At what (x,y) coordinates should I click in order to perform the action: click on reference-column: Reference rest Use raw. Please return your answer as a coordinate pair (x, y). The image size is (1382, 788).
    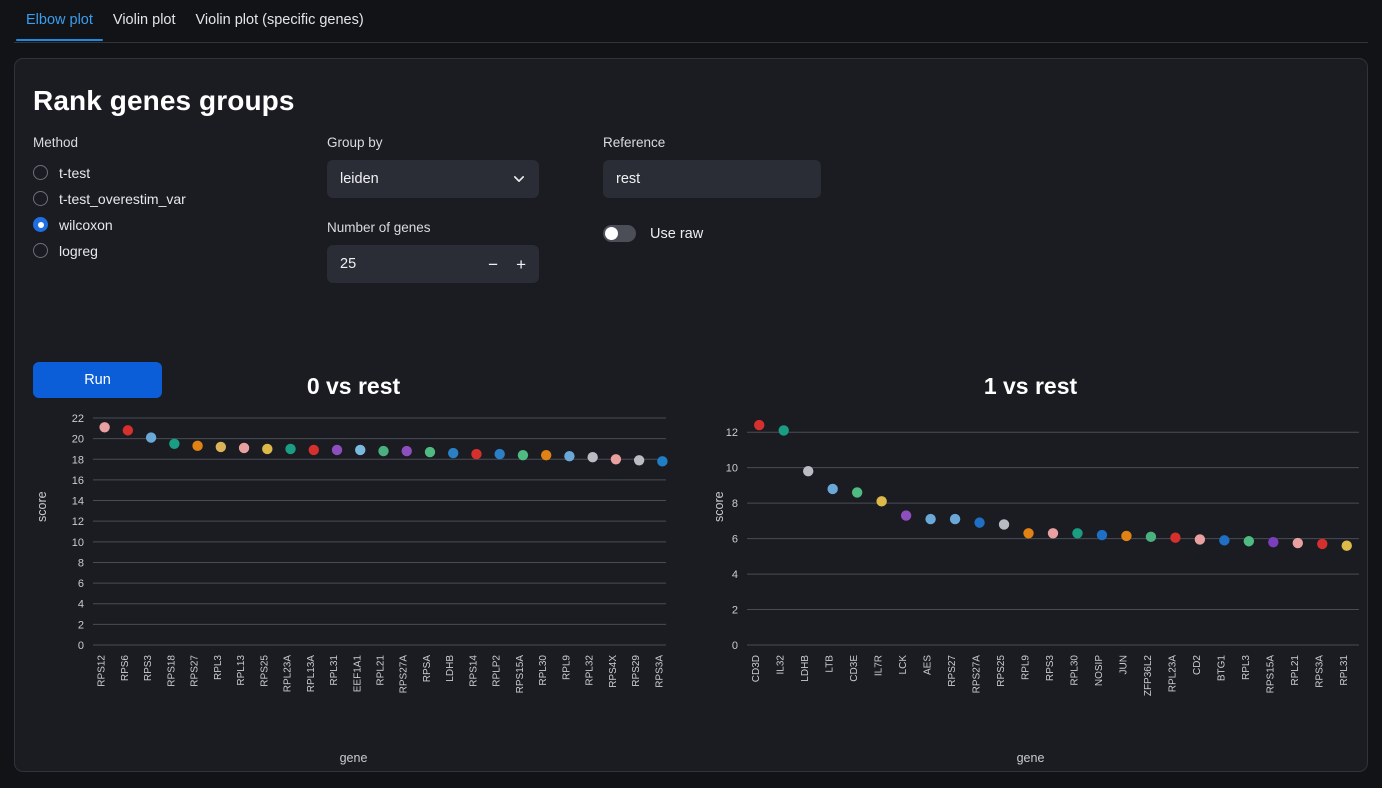
    Looking at the image, I should click on (723, 188).